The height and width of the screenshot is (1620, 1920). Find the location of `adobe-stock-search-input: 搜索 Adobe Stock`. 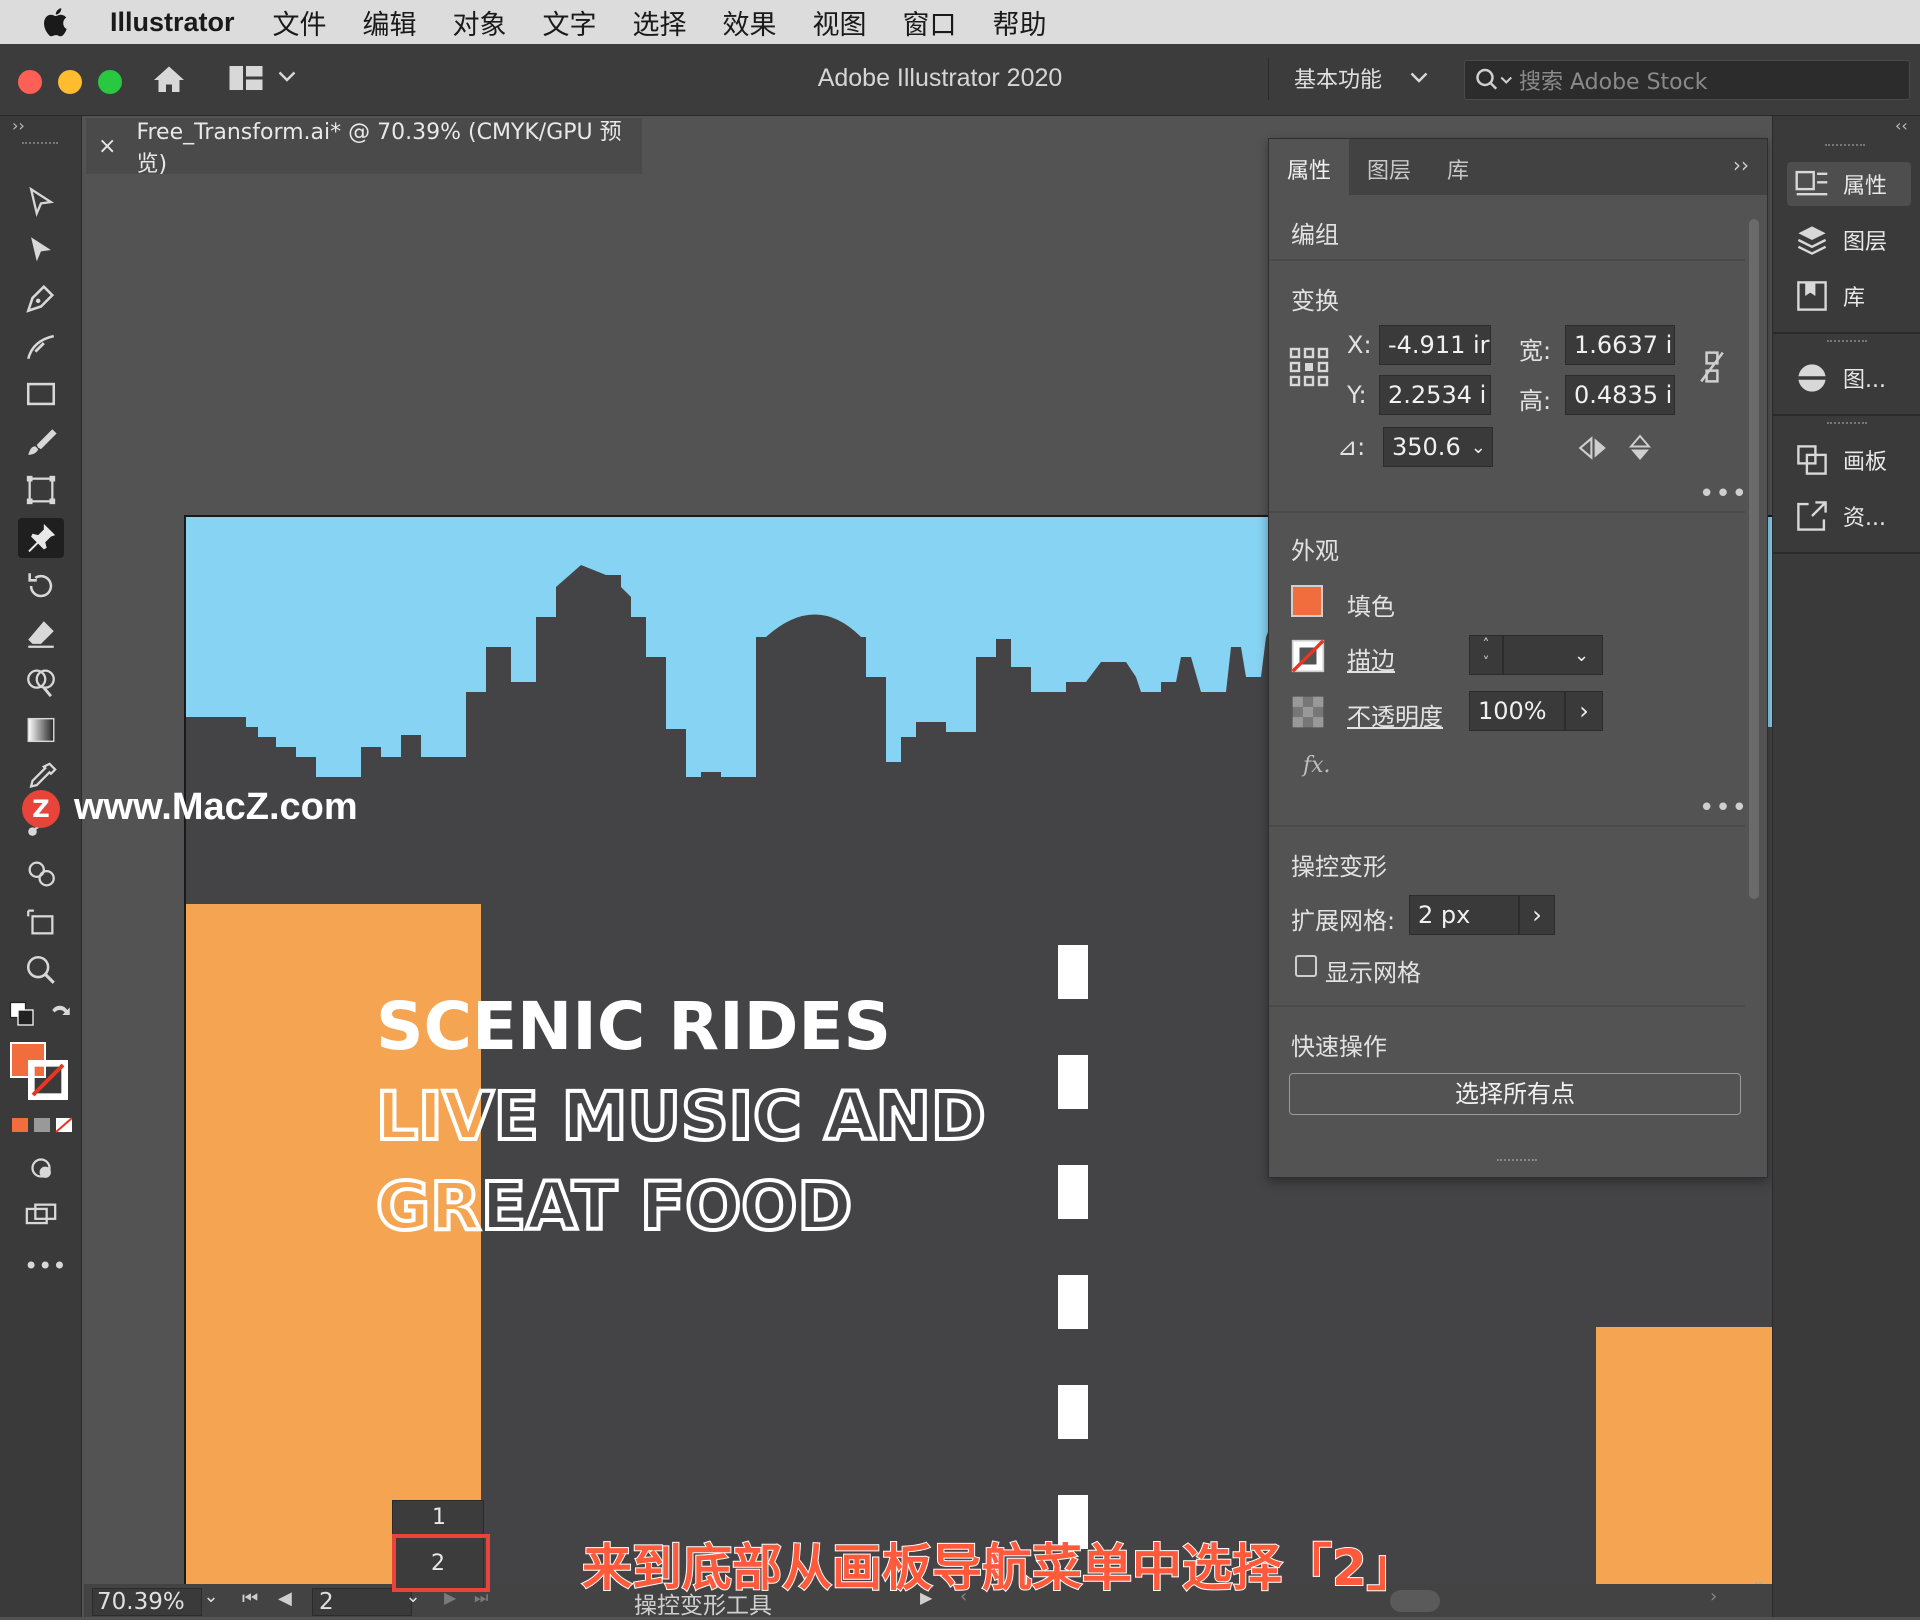

adobe-stock-search-input: 搜索 Adobe Stock is located at coordinates (1687, 80).